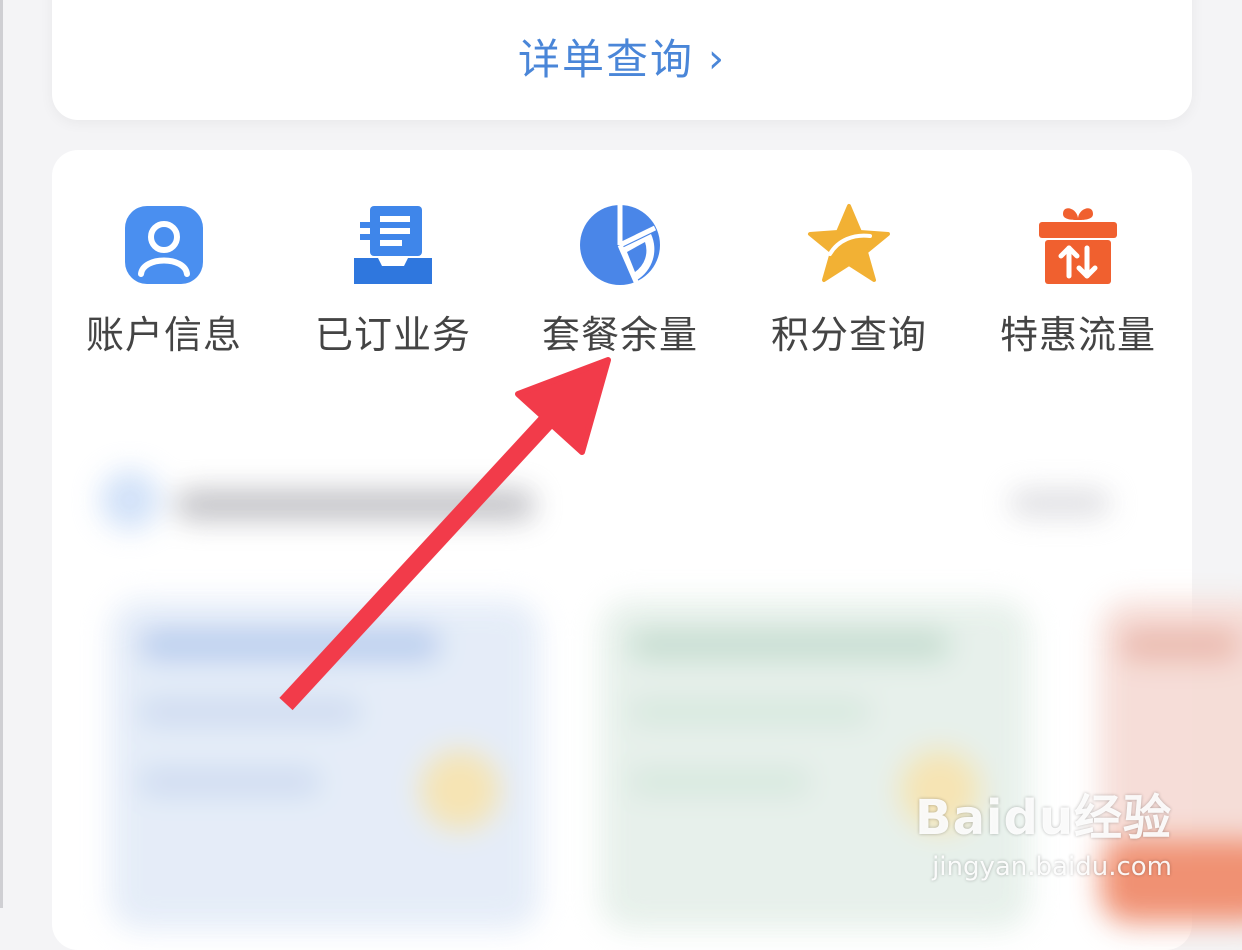 The height and width of the screenshot is (950, 1242). I want to click on menu-item-label: 特惠流量, so click(1077, 335).